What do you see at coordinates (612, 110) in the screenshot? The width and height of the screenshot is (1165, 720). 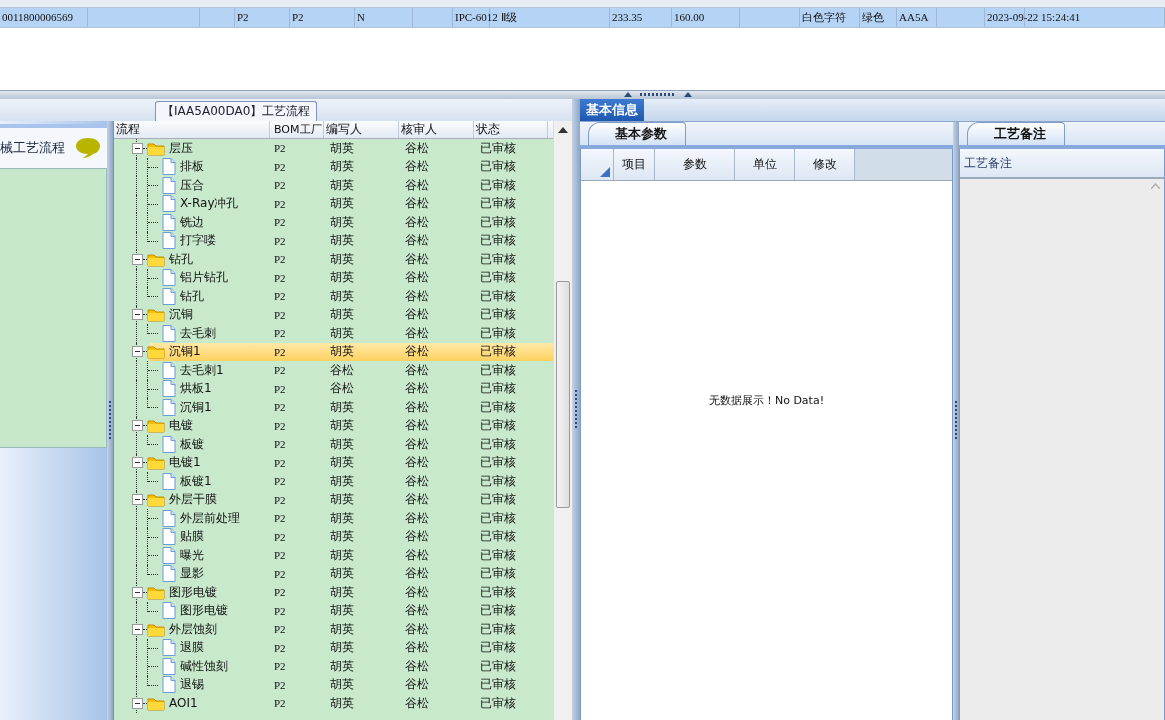 I see `tab: 基本信息` at bounding box center [612, 110].